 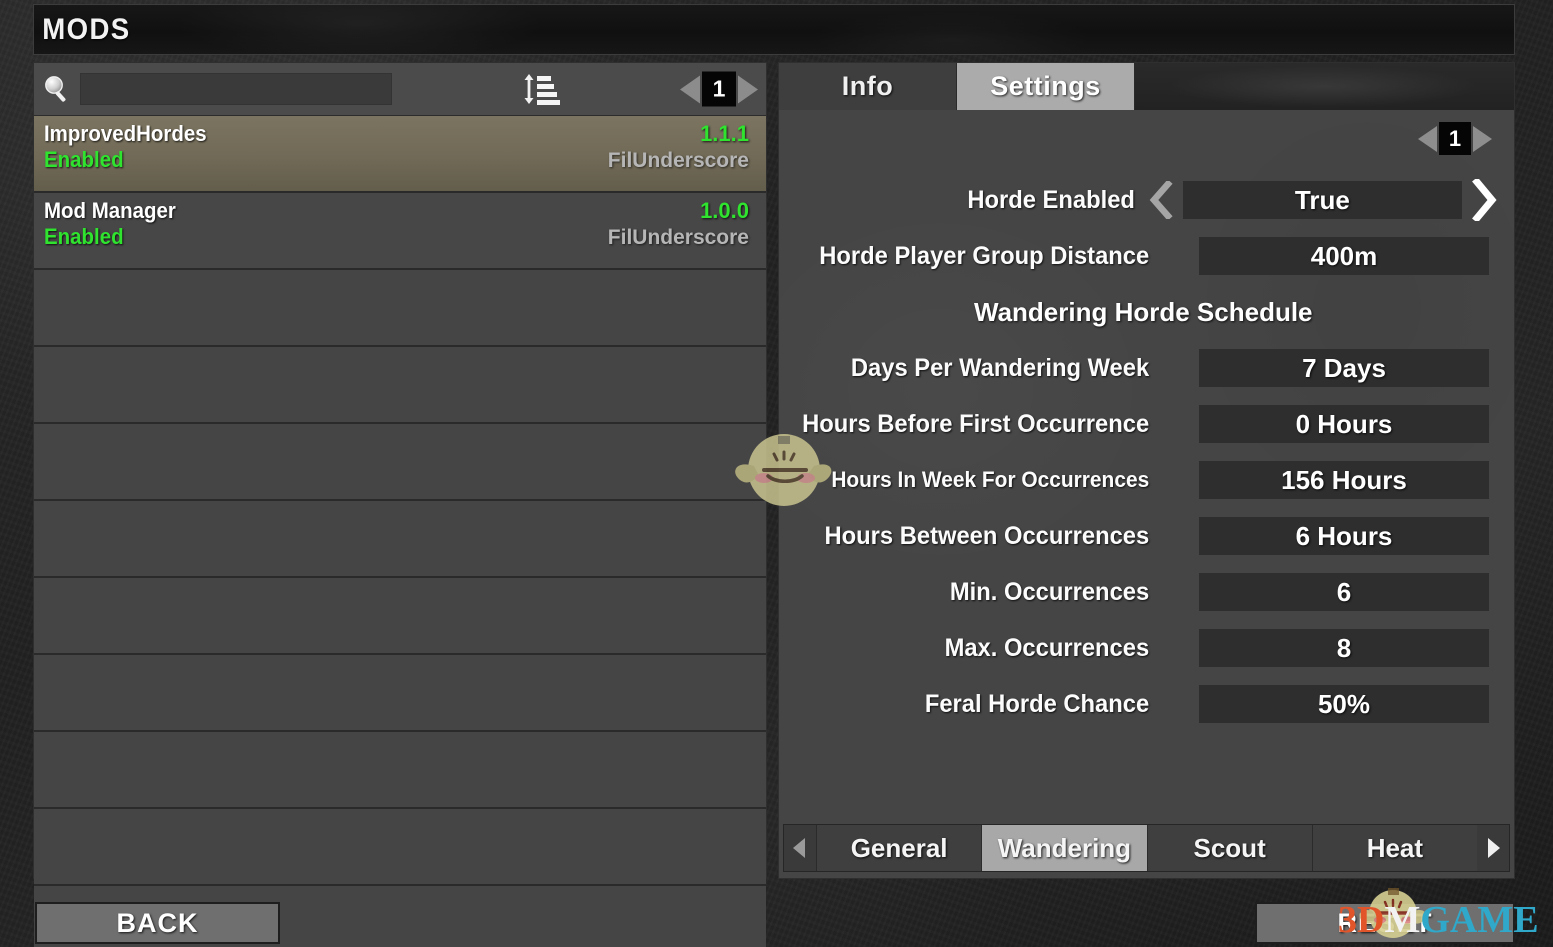 What do you see at coordinates (984, 255) in the screenshot?
I see `setting-label: Horde Player Group Distance` at bounding box center [984, 255].